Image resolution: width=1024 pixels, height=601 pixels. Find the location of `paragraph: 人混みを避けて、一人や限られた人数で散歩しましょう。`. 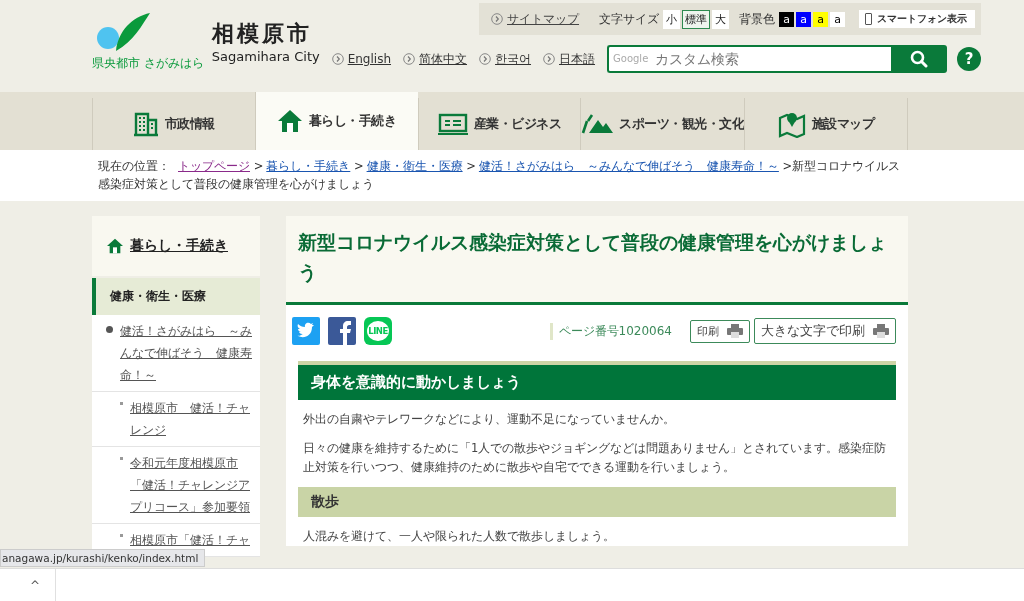

paragraph: 人混みを避けて、一人や限られた人数で散歩しましょう。 is located at coordinates (459, 536).